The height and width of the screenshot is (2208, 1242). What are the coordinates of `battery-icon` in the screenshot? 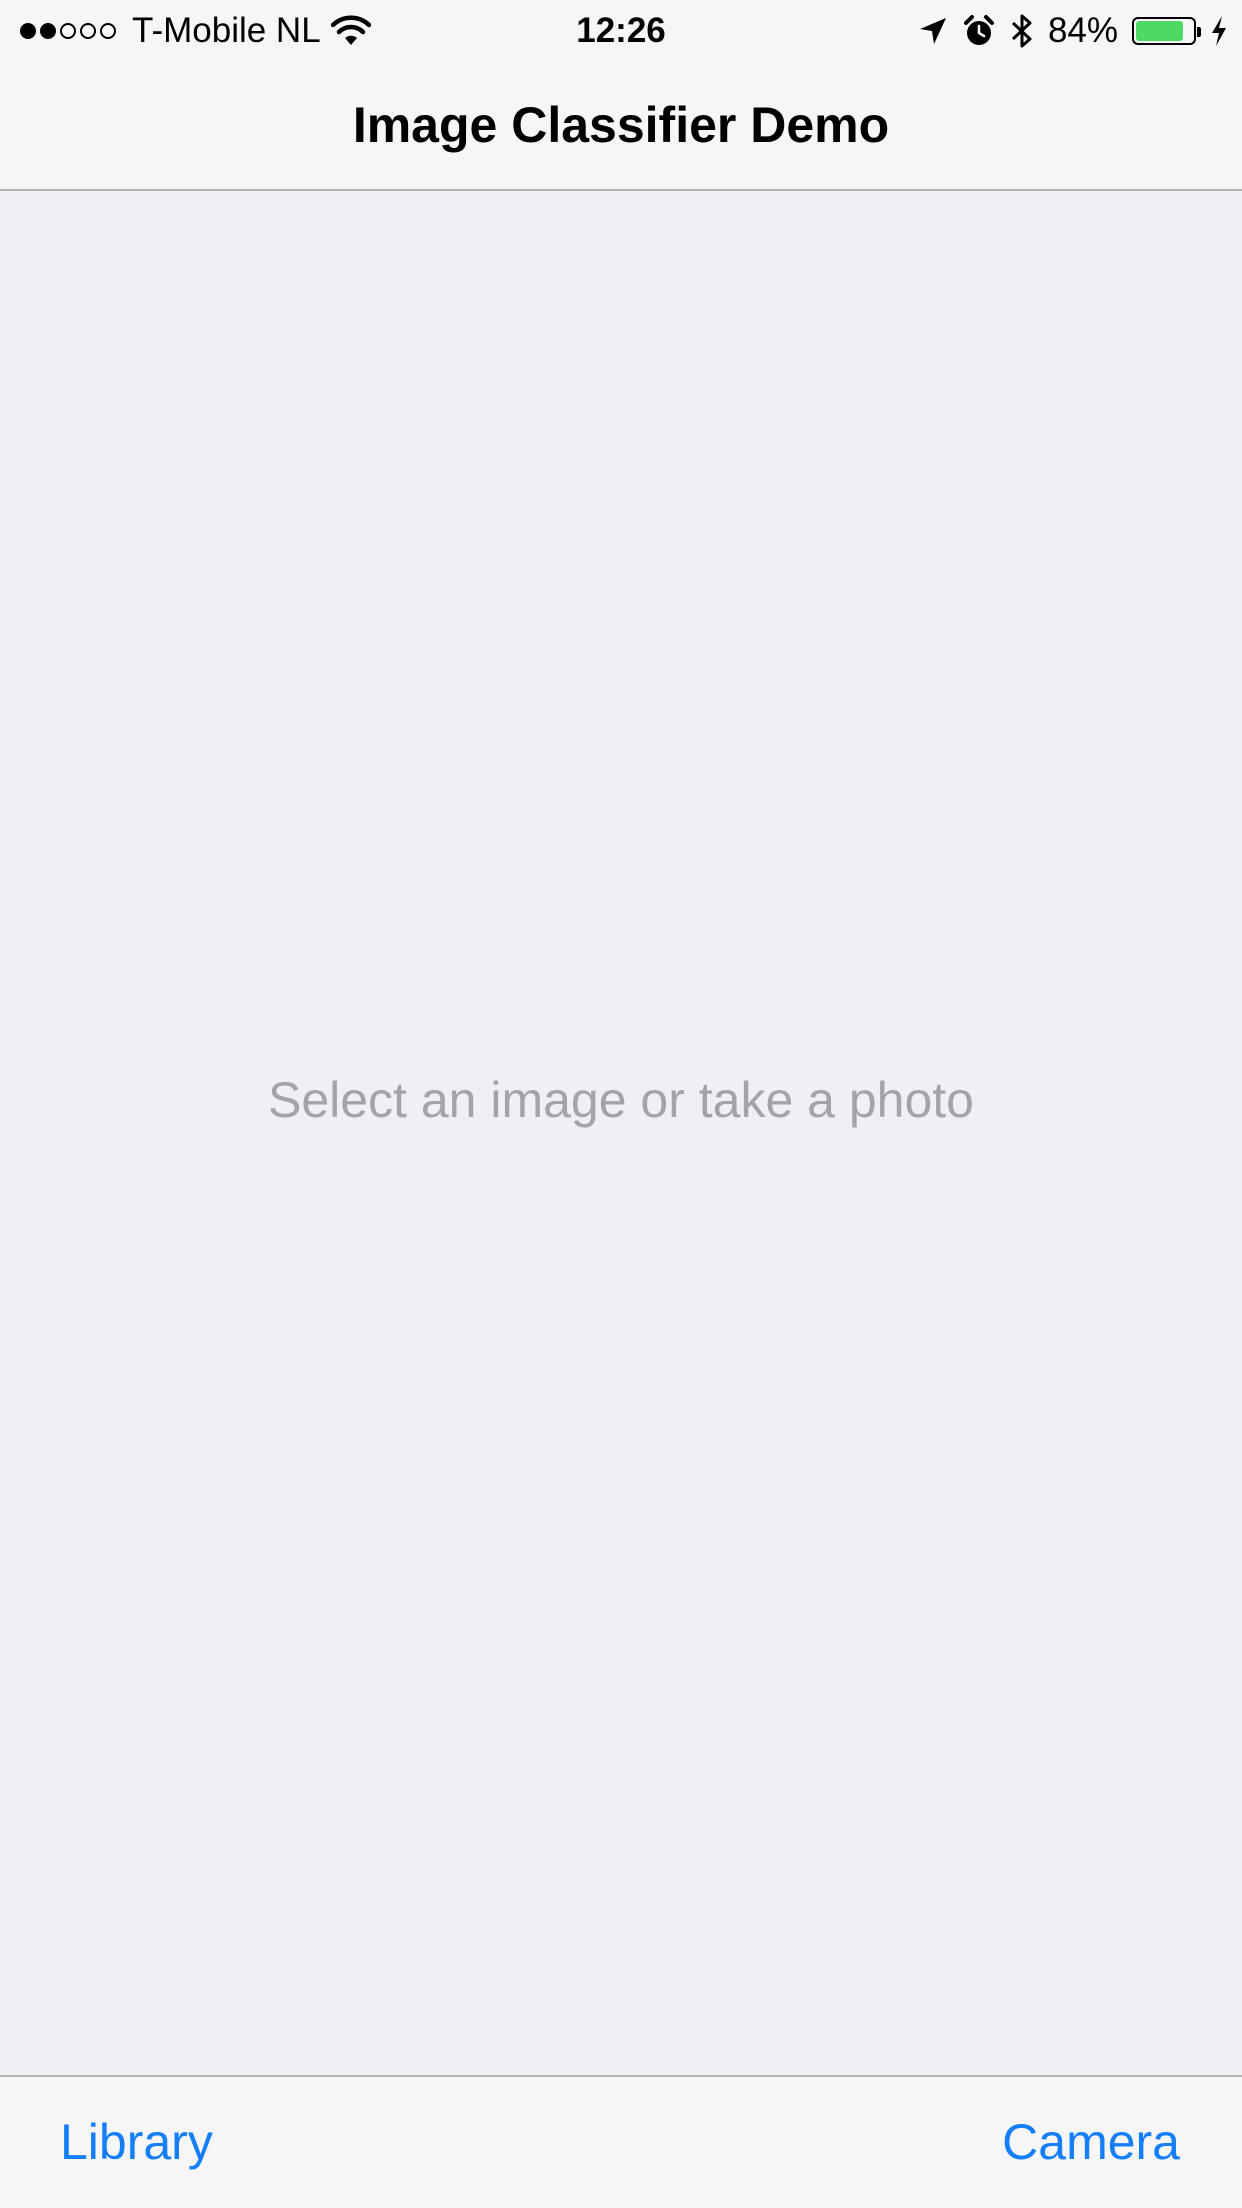 It's located at (1166, 31).